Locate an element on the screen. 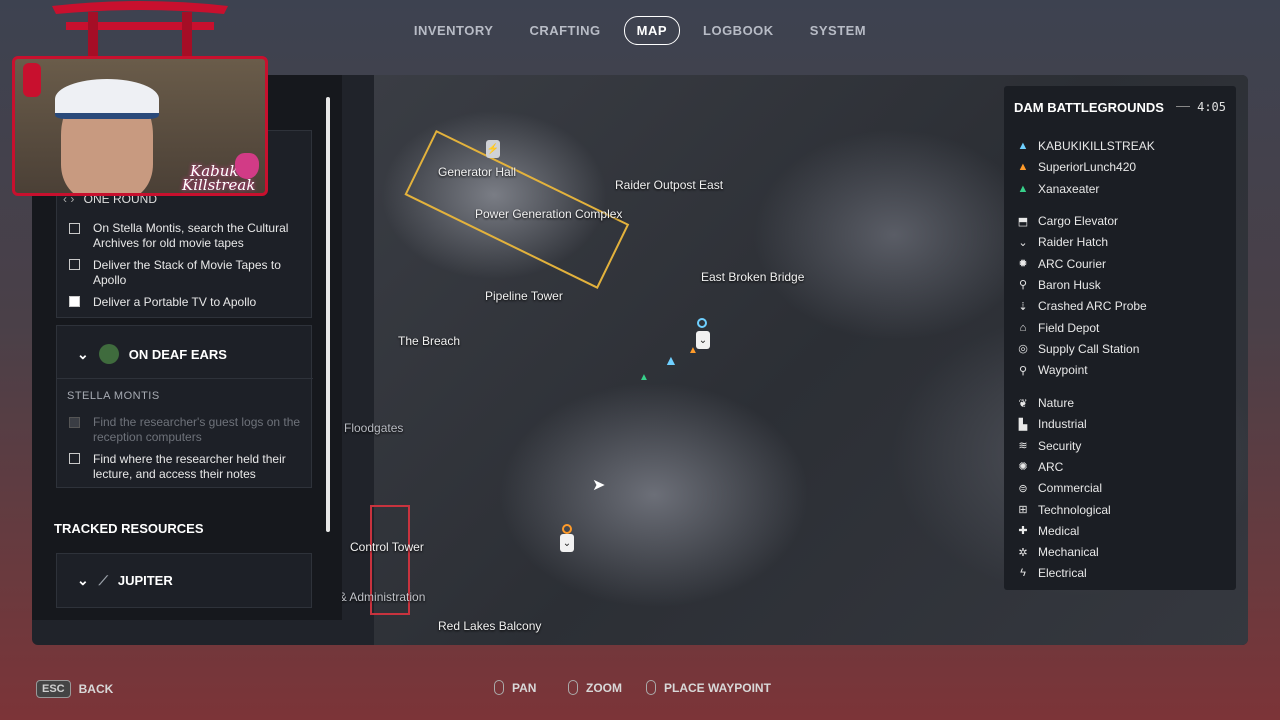  cargo-elevator-icon: ⬒ is located at coordinates (1023, 221).